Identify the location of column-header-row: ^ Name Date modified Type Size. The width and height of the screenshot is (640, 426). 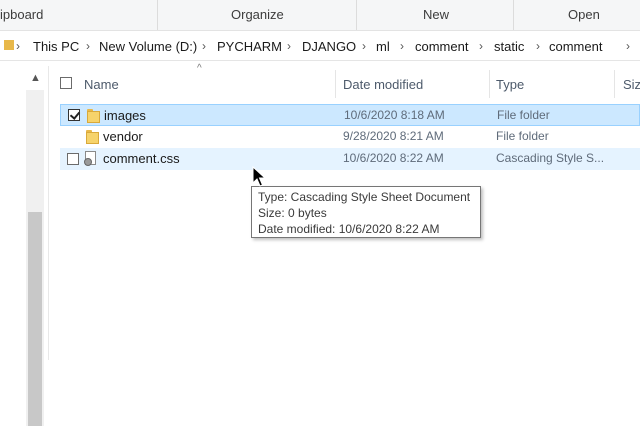
(346, 81).